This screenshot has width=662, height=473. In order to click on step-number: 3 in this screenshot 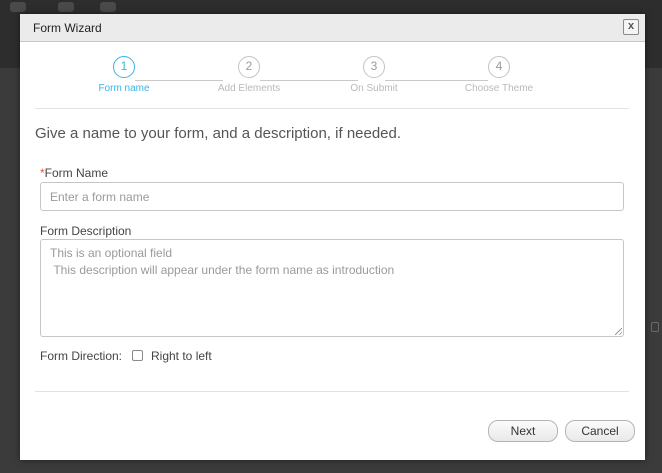, I will do `click(374, 67)`.